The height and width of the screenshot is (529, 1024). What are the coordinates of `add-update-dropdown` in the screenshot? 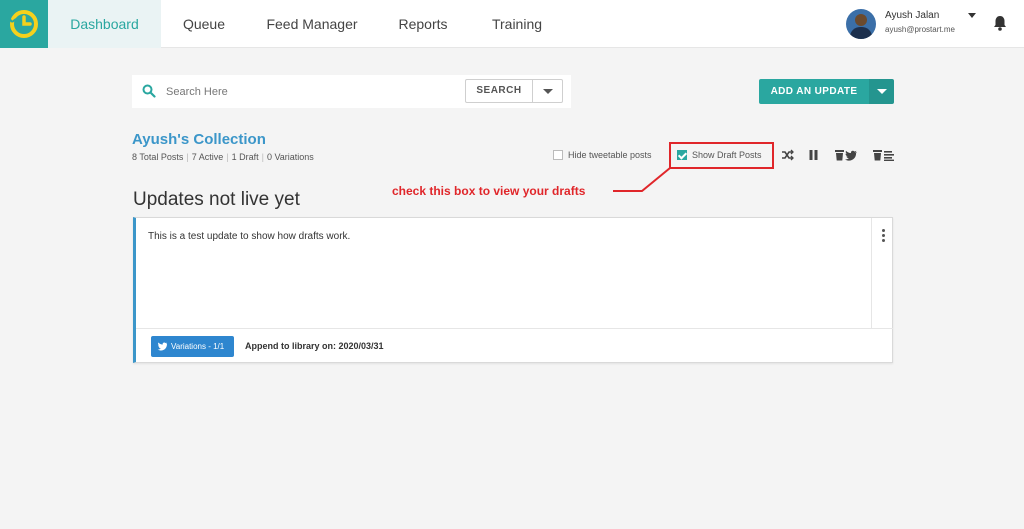 It's located at (881, 91).